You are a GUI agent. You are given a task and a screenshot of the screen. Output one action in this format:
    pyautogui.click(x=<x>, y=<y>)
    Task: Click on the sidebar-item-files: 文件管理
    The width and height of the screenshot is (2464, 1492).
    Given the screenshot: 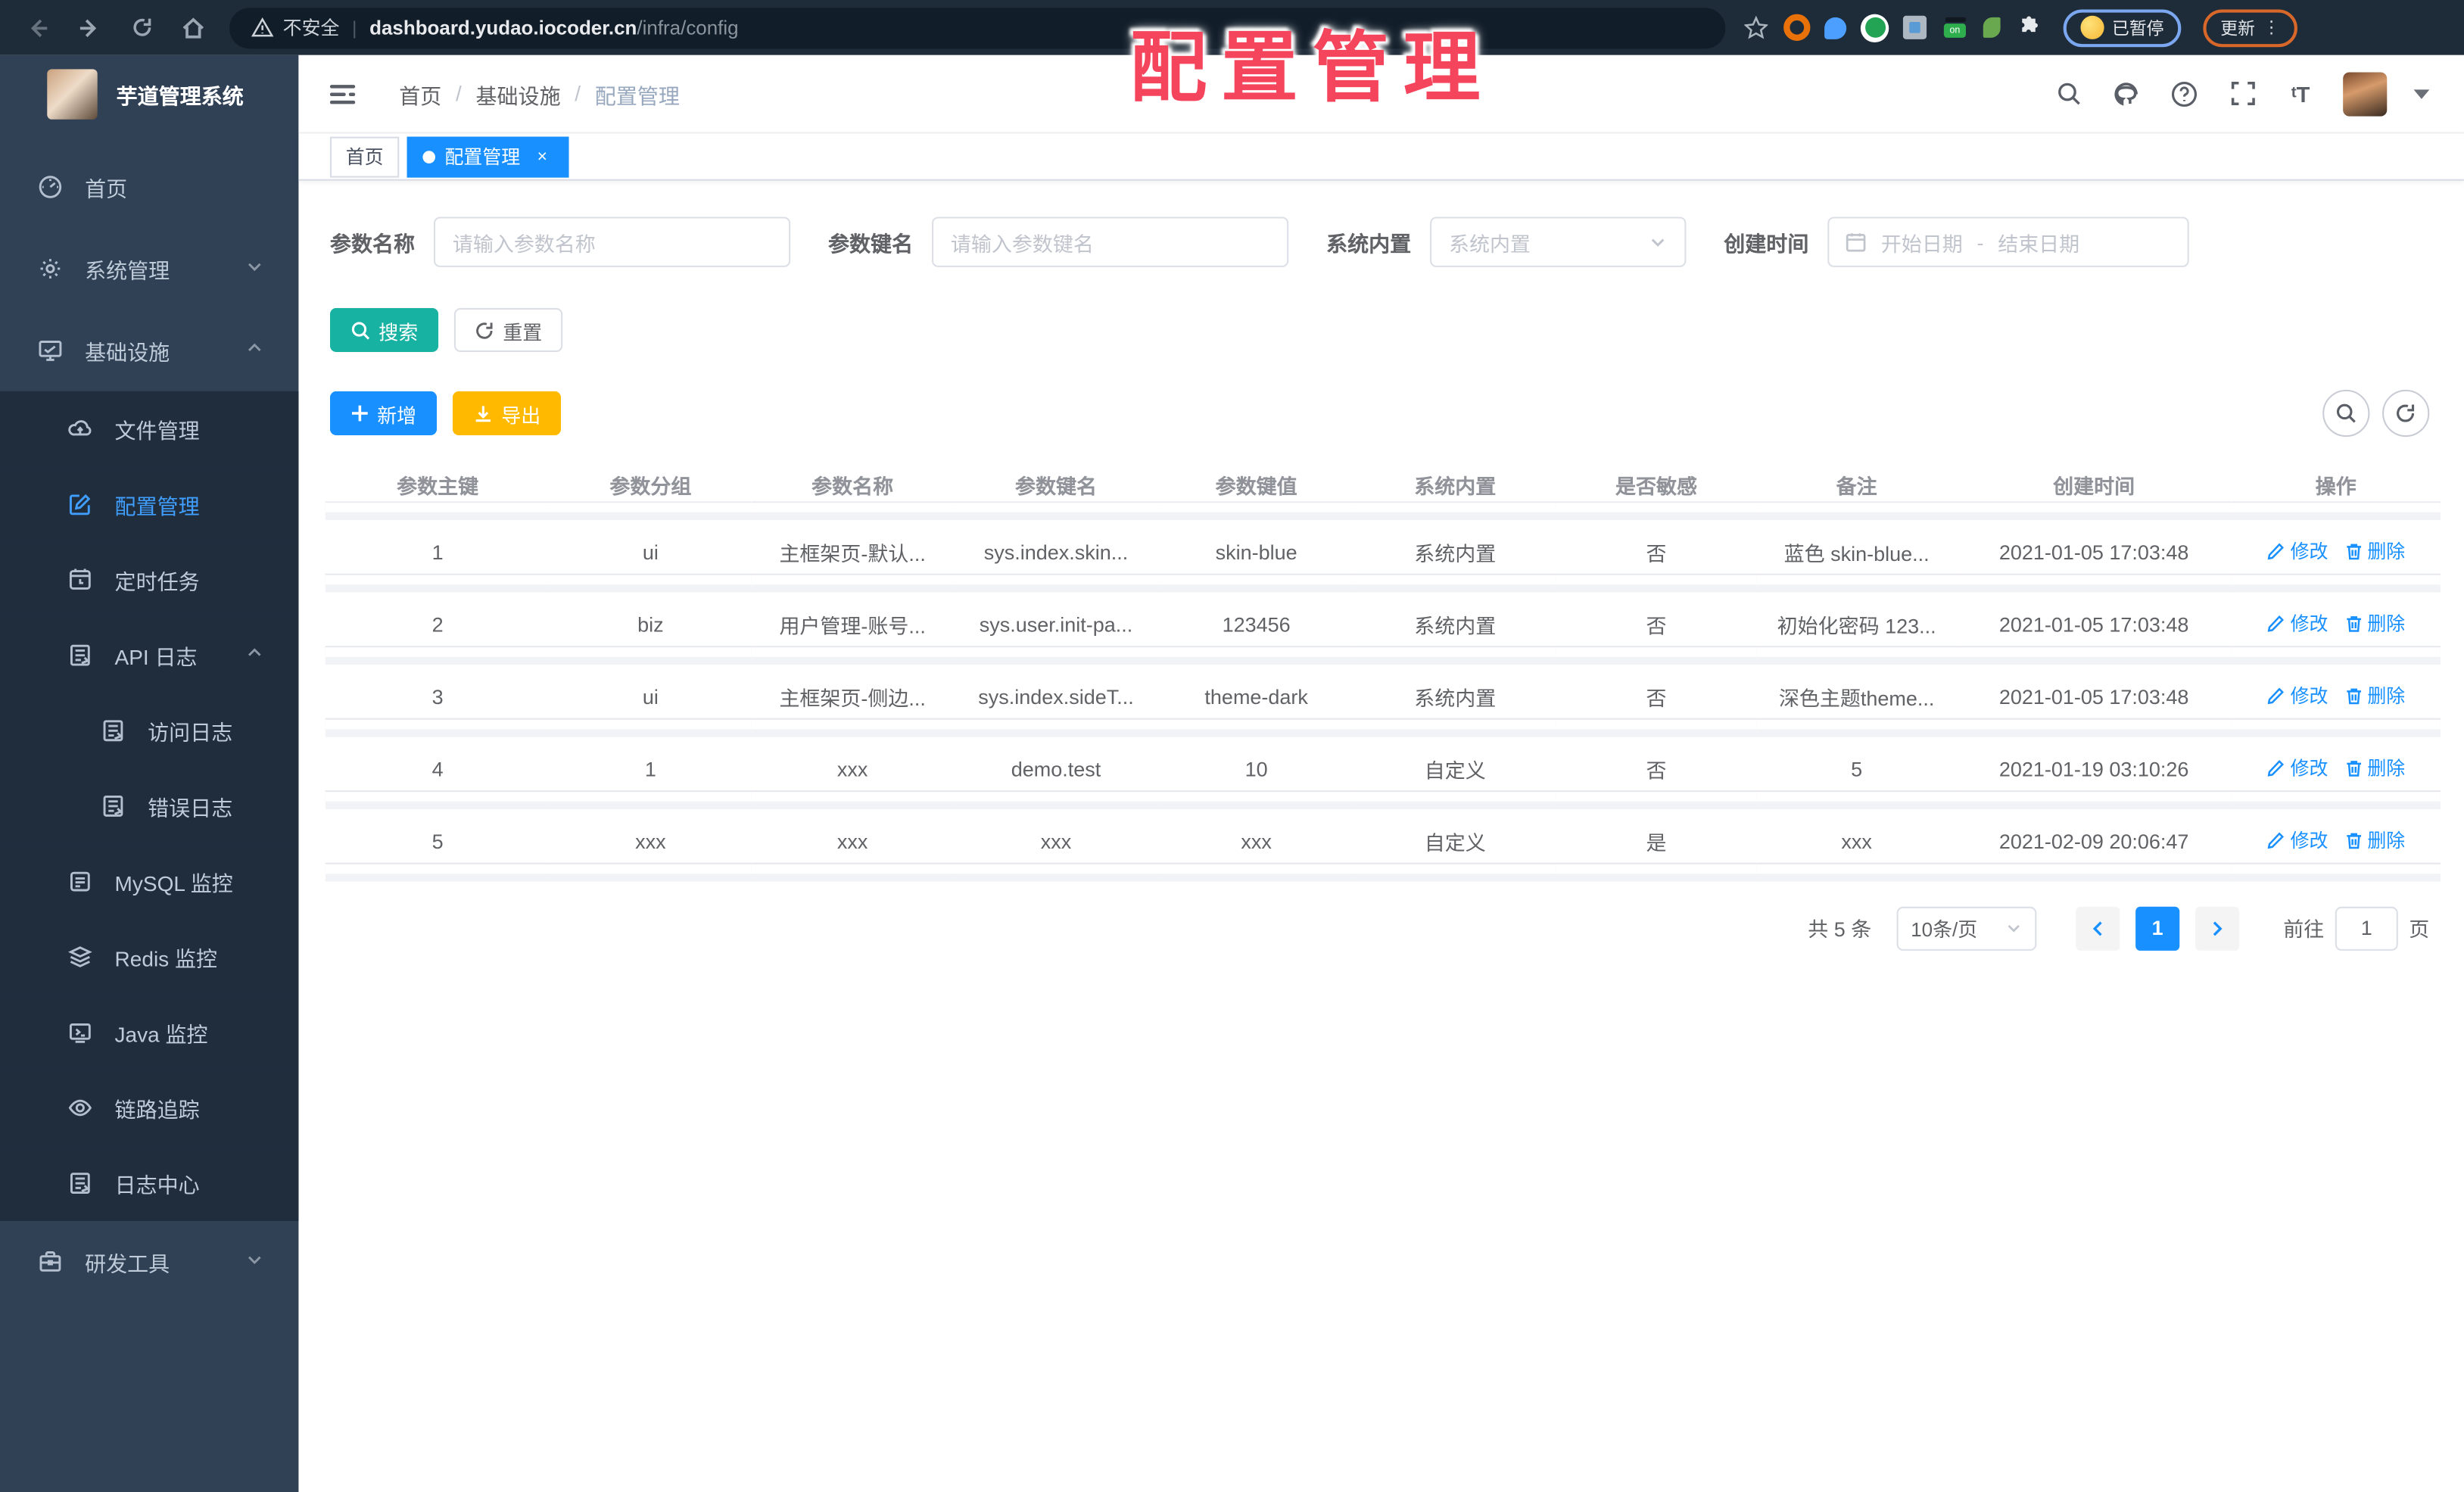 What is the action you would take?
    pyautogui.click(x=149, y=429)
    